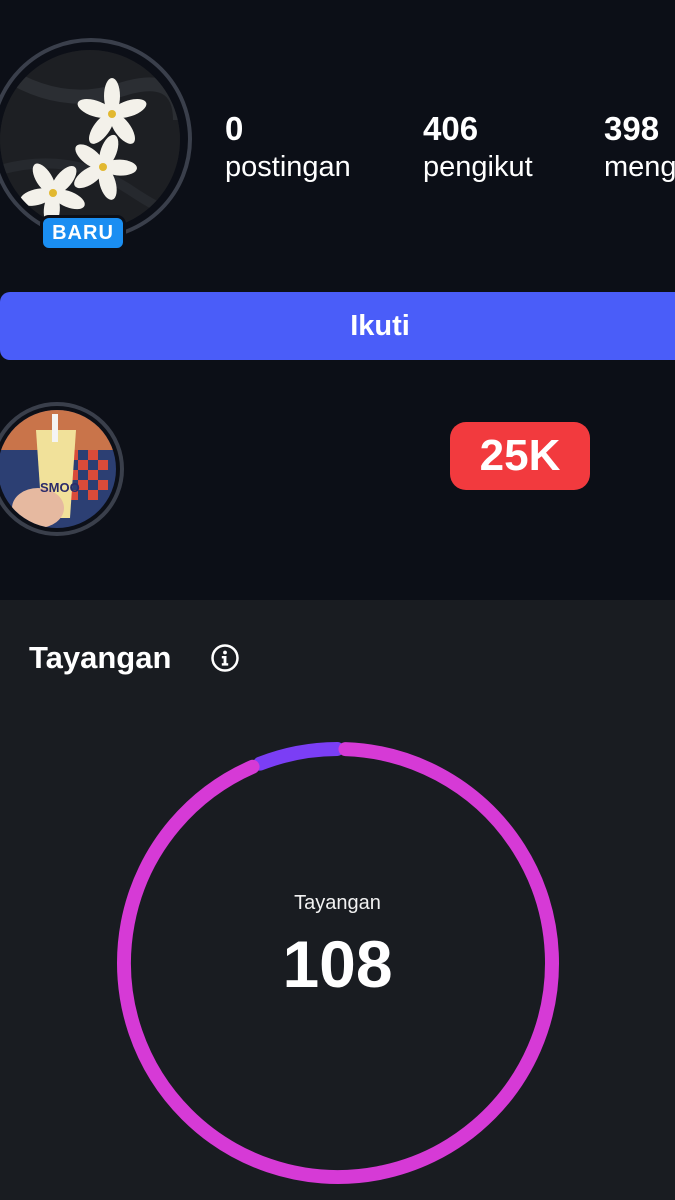 The height and width of the screenshot is (1200, 675). What do you see at coordinates (478, 167) in the screenshot?
I see `stat-followers-label: pengikut` at bounding box center [478, 167].